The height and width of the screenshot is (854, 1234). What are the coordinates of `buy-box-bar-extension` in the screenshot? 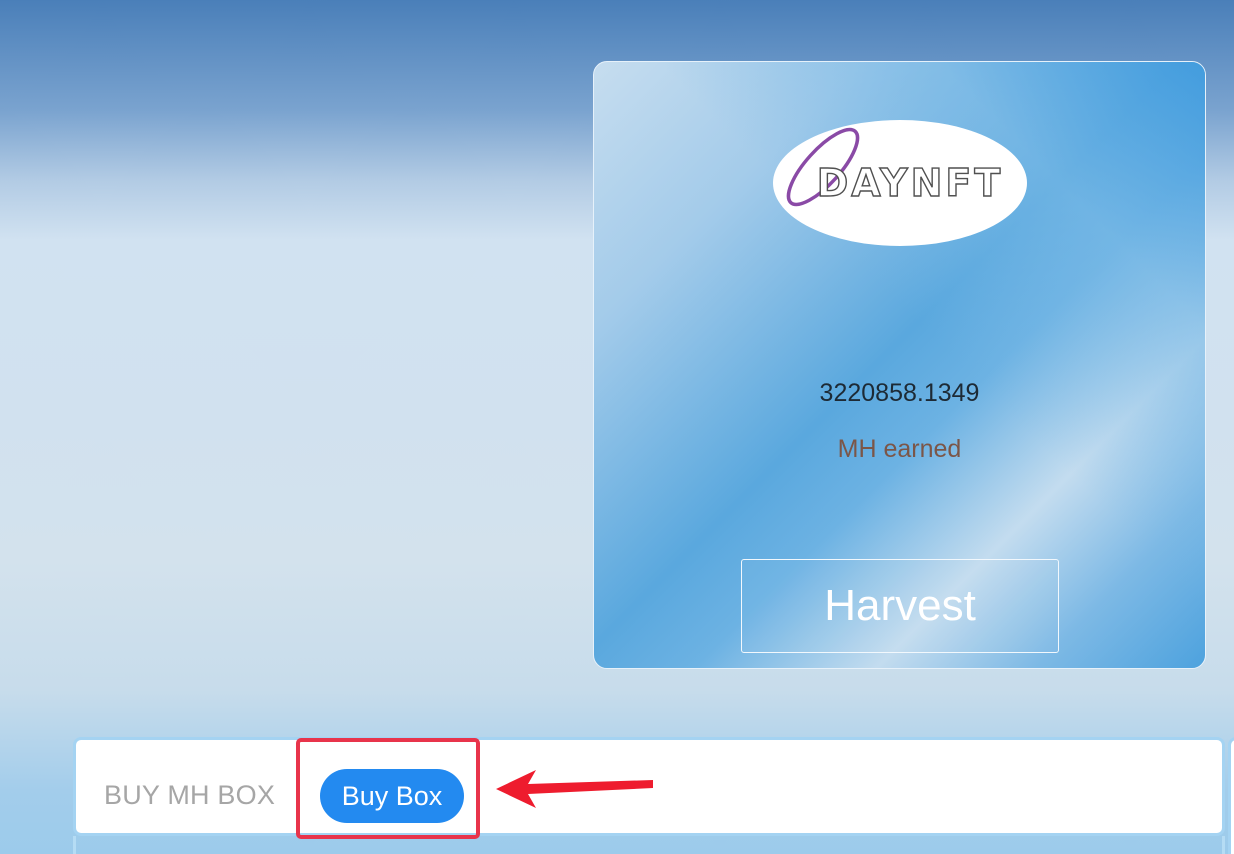 It's located at (649, 845).